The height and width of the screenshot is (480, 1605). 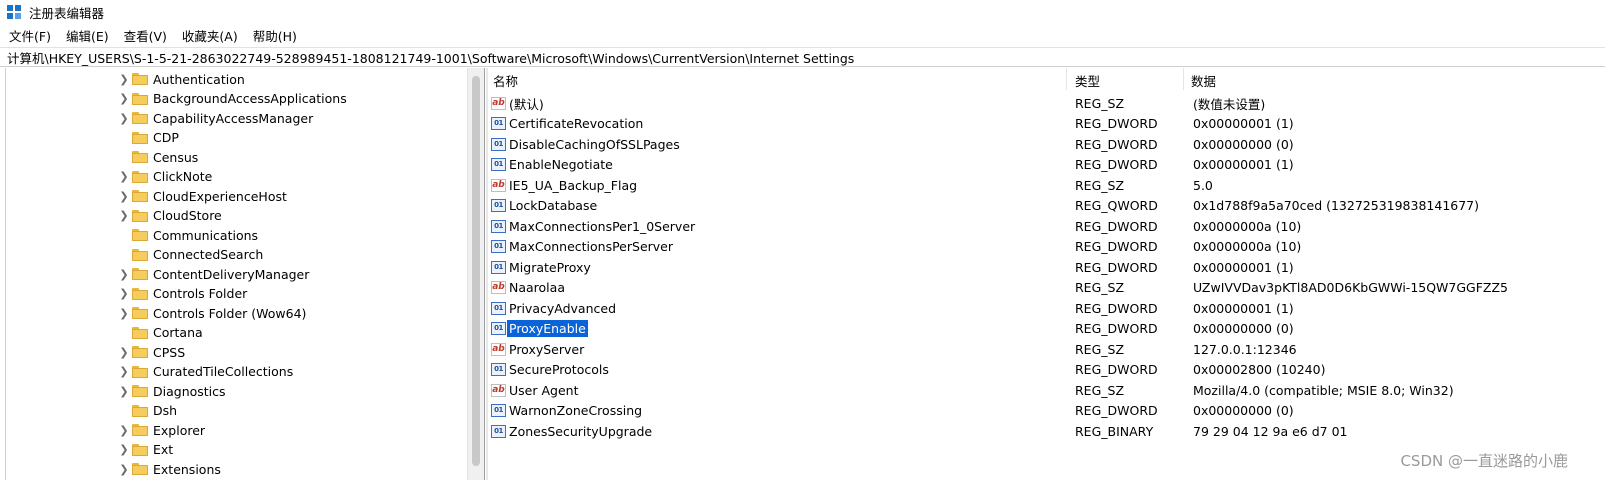 I want to click on value-row: 01 PrivacyAdvanced REG_DWORD 0x00000001 (1), so click(x=1045, y=308).